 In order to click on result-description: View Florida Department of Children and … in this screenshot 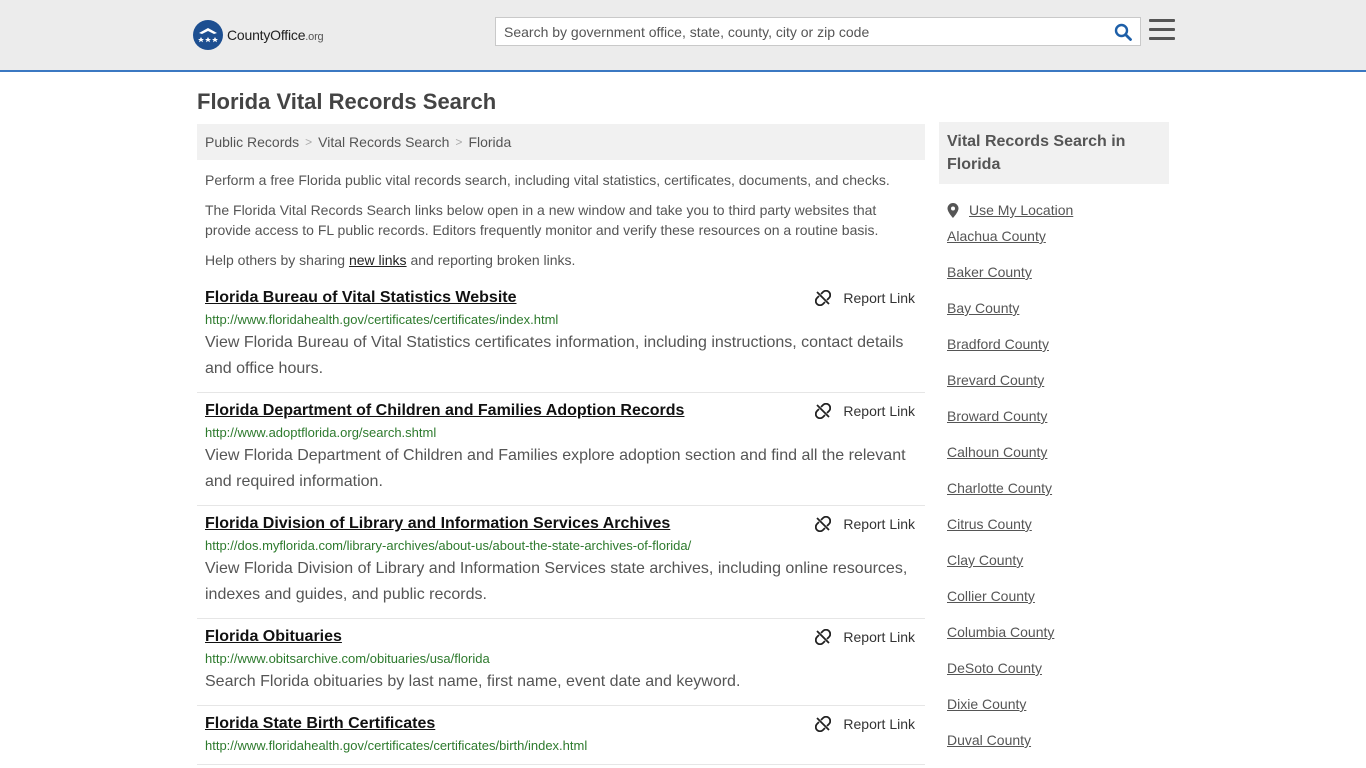, I will do `click(555, 468)`.